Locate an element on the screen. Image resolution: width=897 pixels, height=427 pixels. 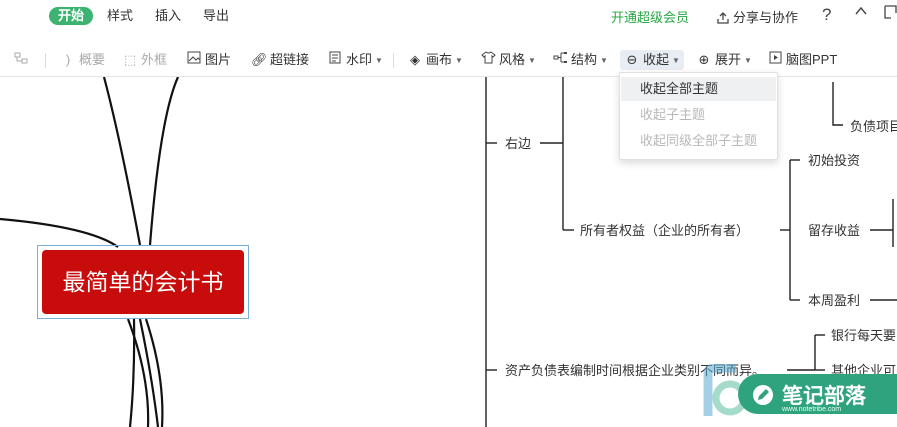
share-button: 分享与协作 is located at coordinates (757, 16).